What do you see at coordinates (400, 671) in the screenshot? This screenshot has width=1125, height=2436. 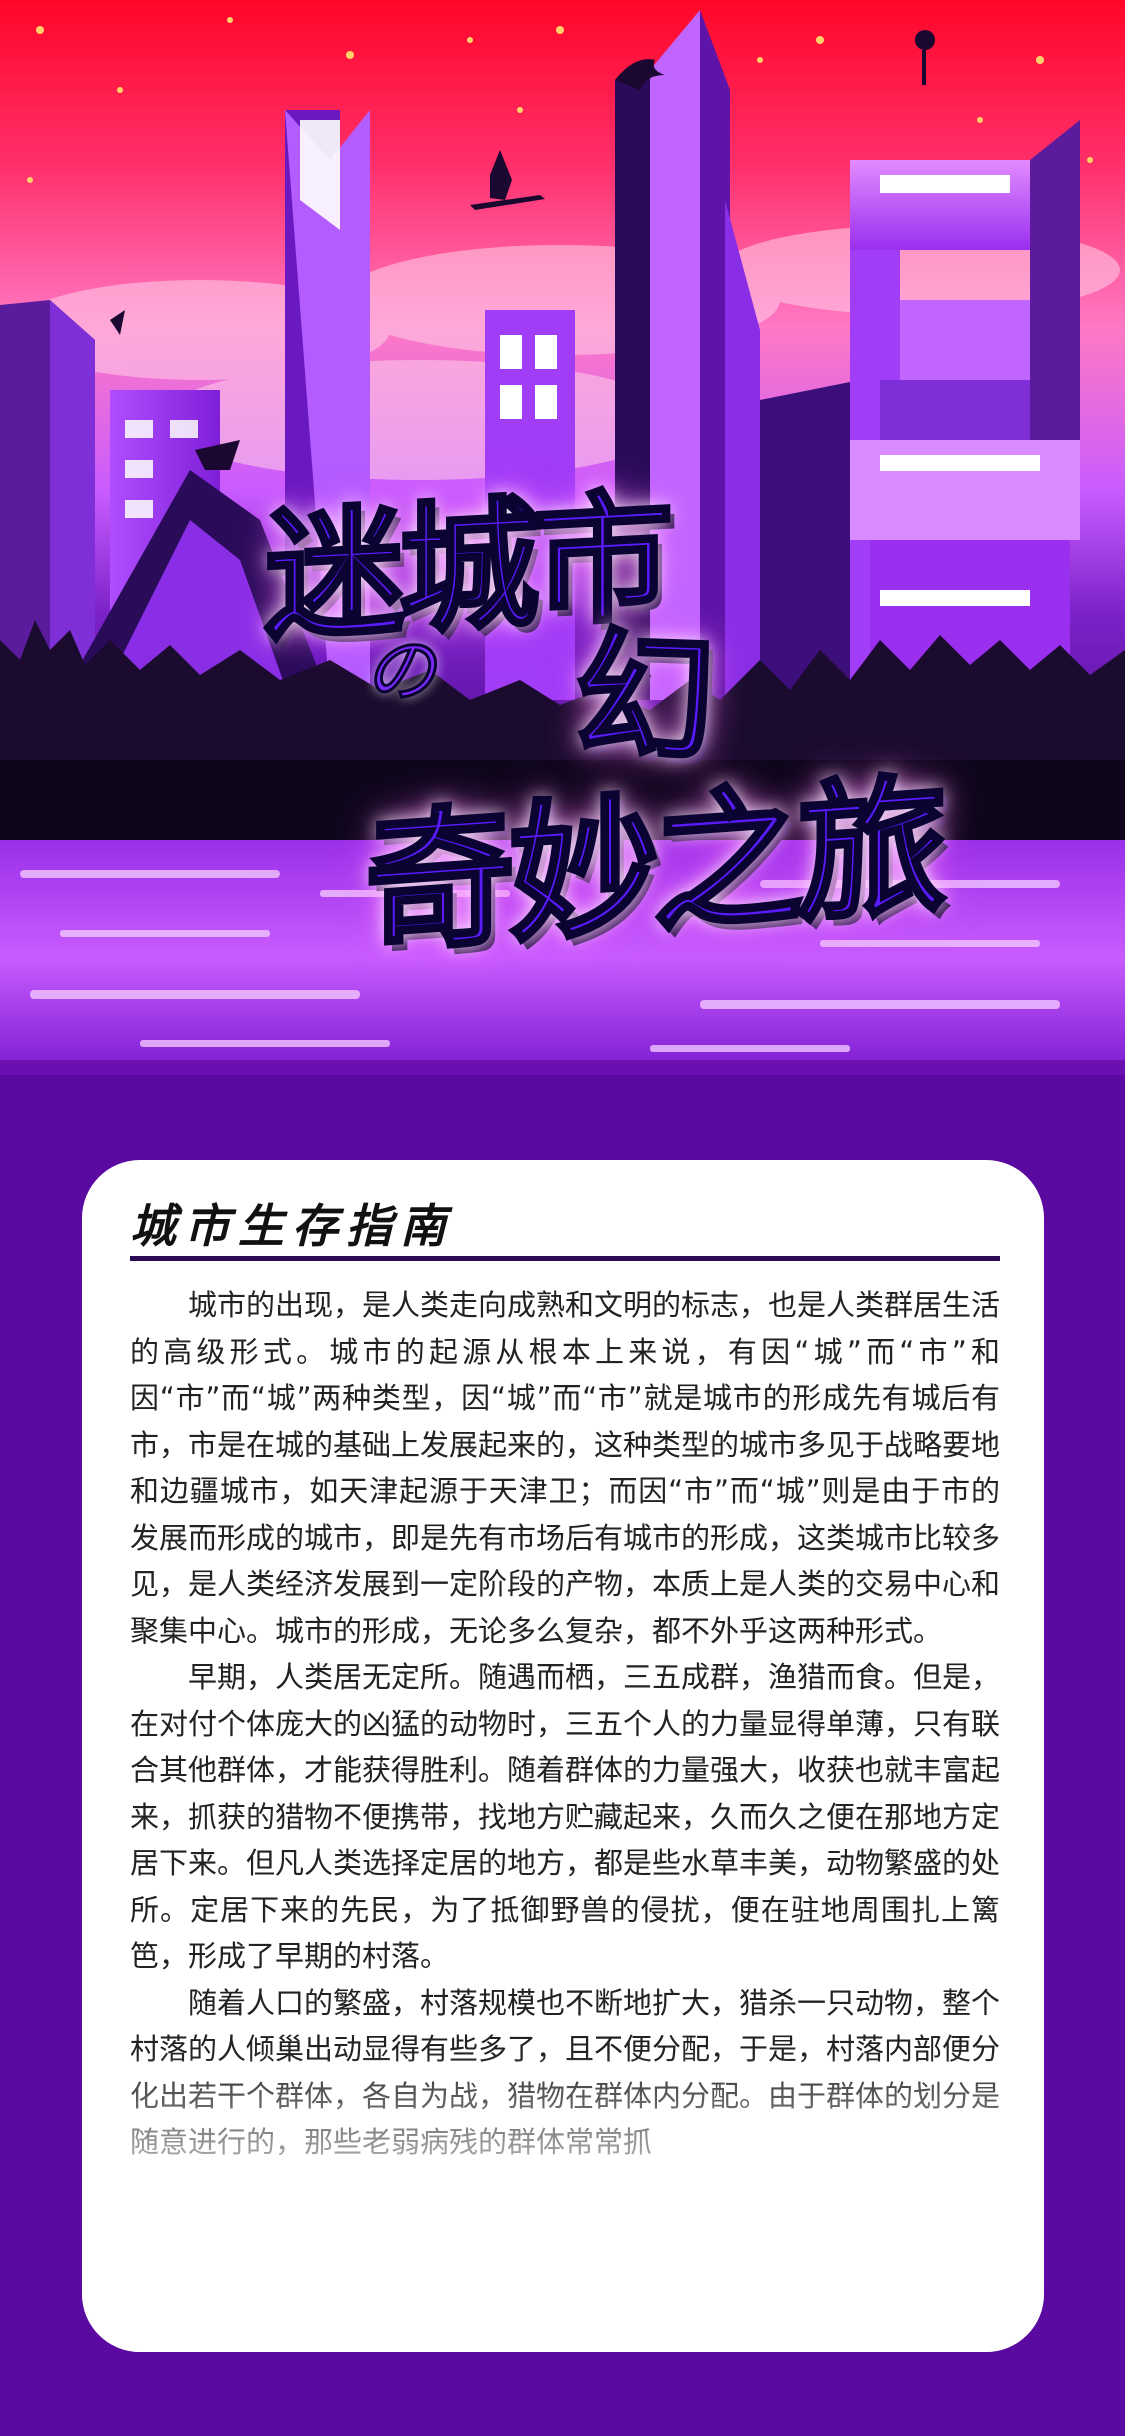 I see `poster-title-particle: の` at bounding box center [400, 671].